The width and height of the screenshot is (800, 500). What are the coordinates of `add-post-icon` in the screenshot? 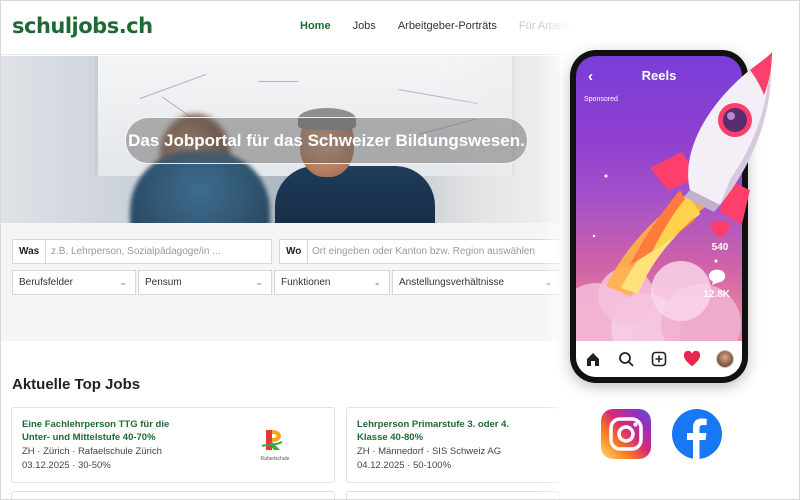 It's located at (659, 359).